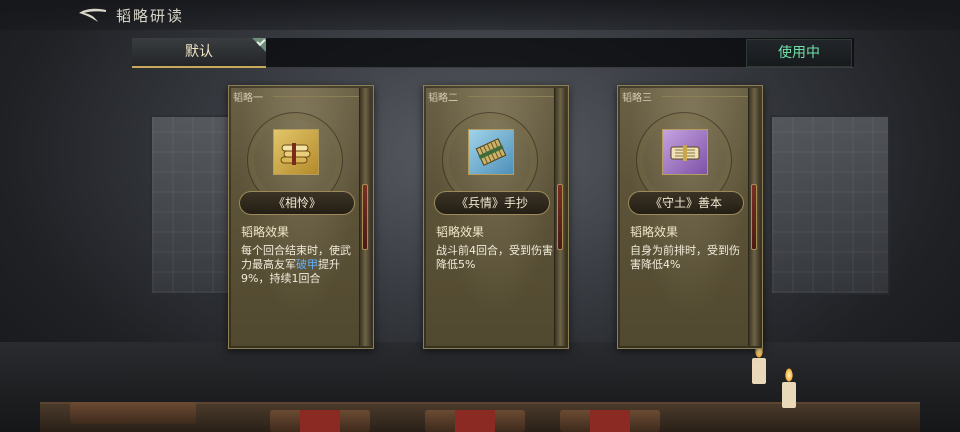 The height and width of the screenshot is (432, 960). I want to click on effect-text: 每个回合结束时，使武力最高友军破甲提升9%，持续1回合, so click(300, 265).